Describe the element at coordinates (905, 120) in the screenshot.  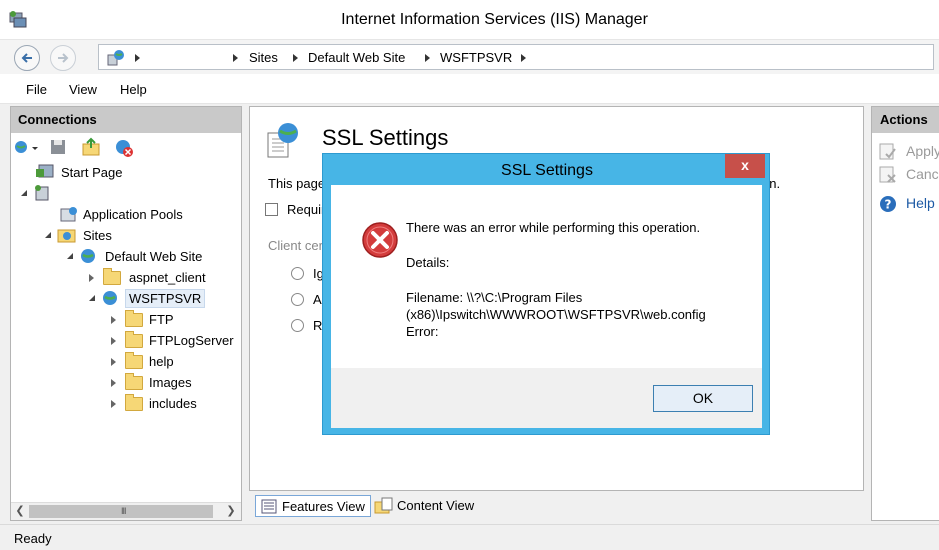
I see `actions-header: Actions` at that location.